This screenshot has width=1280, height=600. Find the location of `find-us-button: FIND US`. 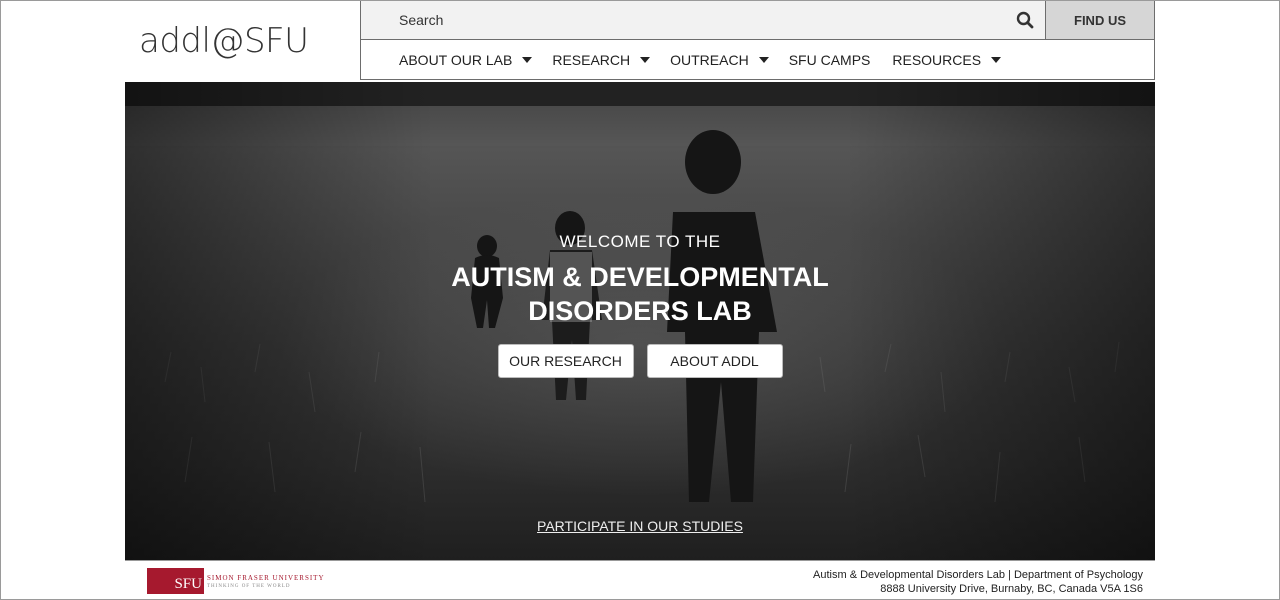

find-us-button: FIND US is located at coordinates (1099, 20).